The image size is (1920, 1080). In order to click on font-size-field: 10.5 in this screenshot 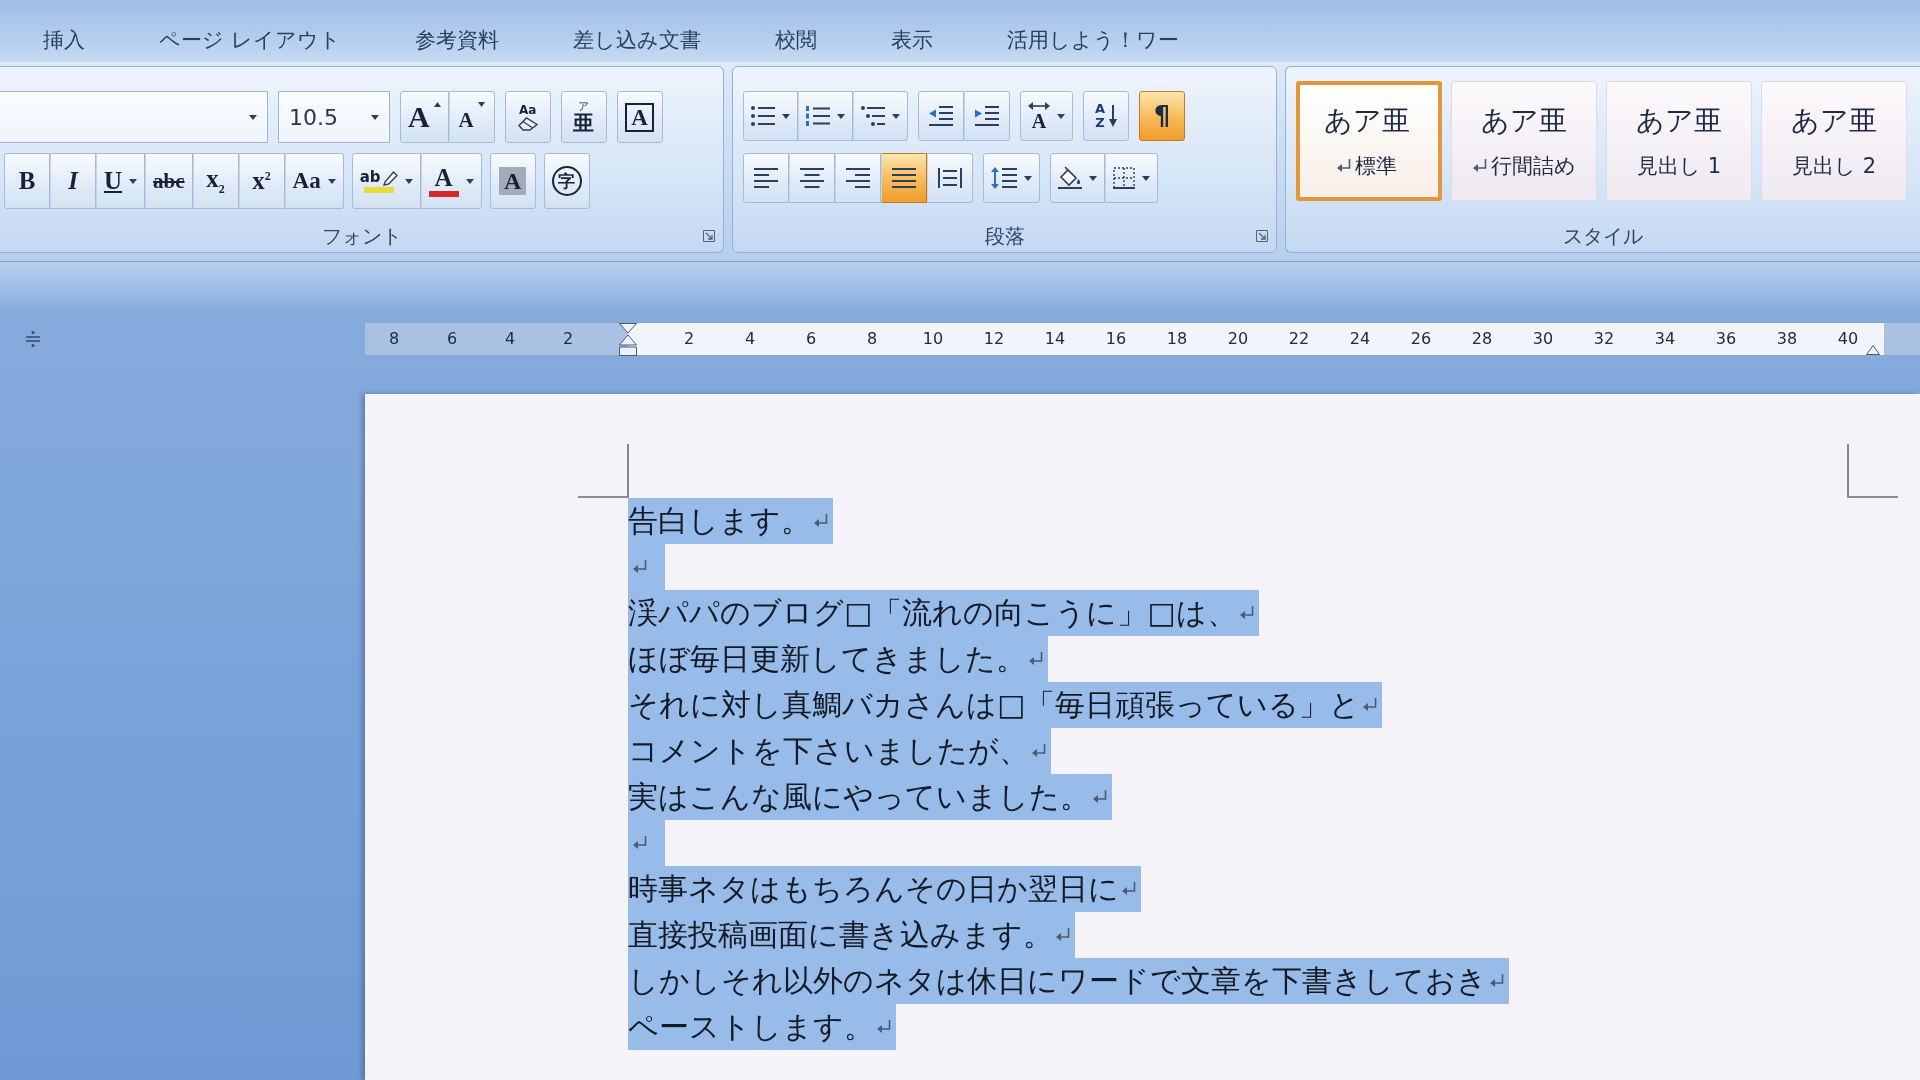, I will do `click(334, 117)`.